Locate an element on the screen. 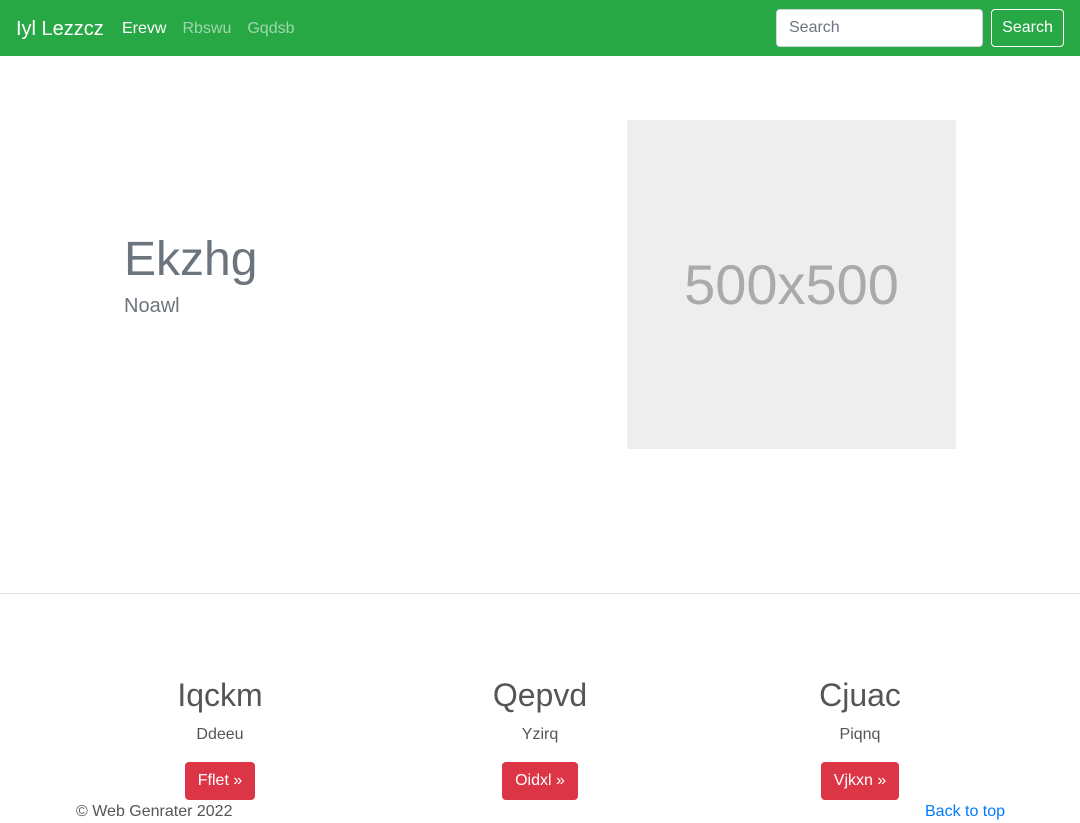 This screenshot has height=823, width=1080. nav-links: Erevw Rbswu Gqdsb is located at coordinates (216, 29).